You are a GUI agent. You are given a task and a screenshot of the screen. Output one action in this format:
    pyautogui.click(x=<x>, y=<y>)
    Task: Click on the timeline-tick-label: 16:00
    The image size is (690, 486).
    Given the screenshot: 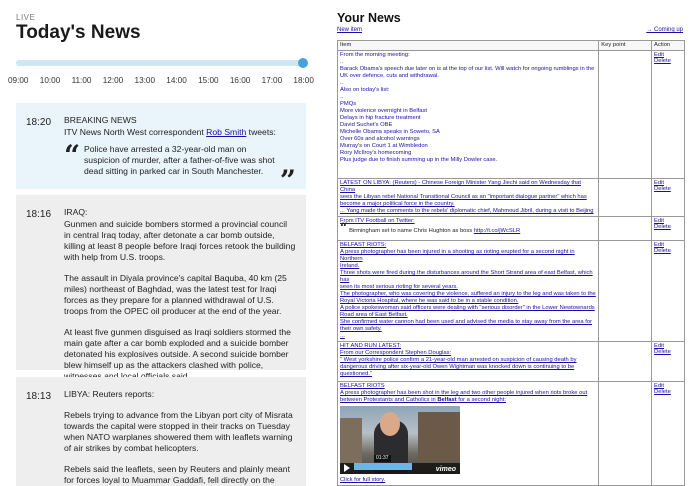 What is the action you would take?
    pyautogui.click(x=240, y=80)
    